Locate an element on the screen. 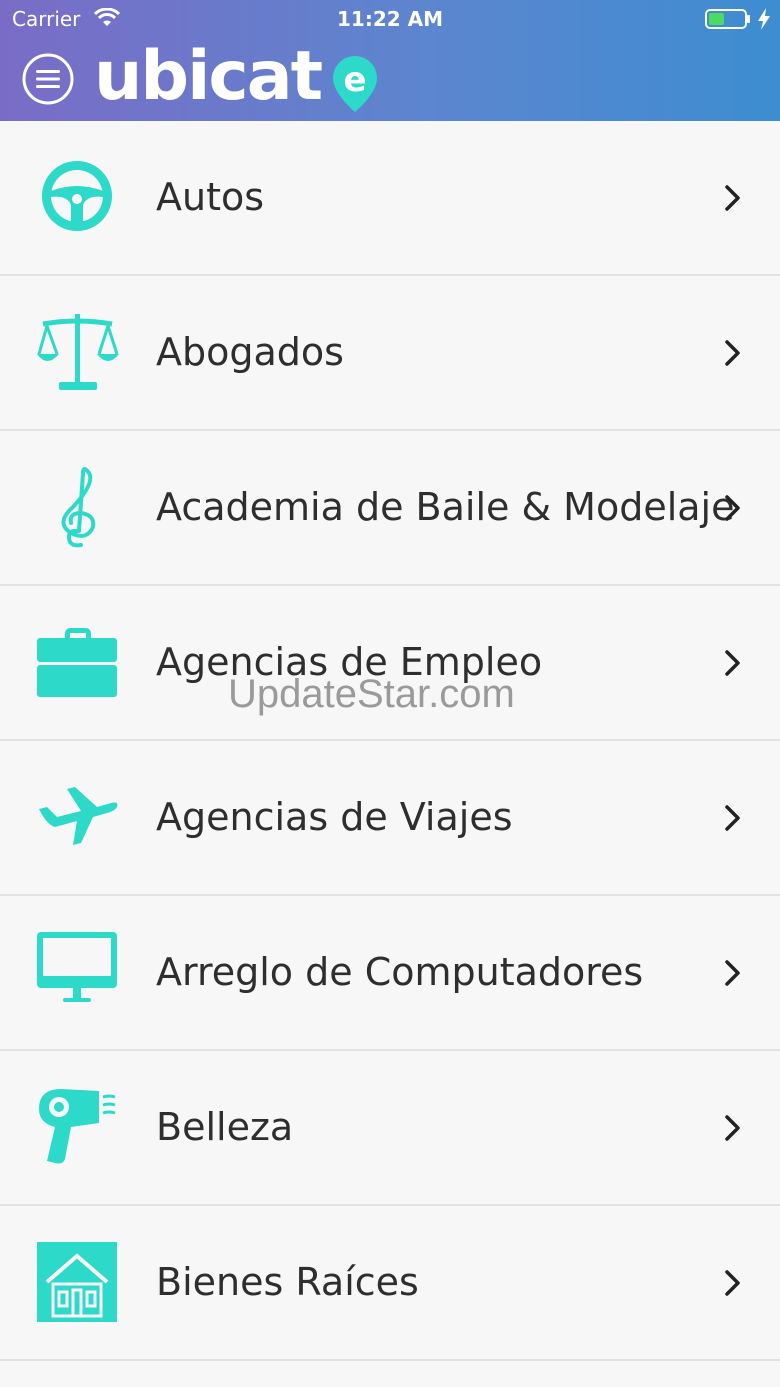  category-row-academia: Academia de Baile & Modelaje is located at coordinates (390, 508).